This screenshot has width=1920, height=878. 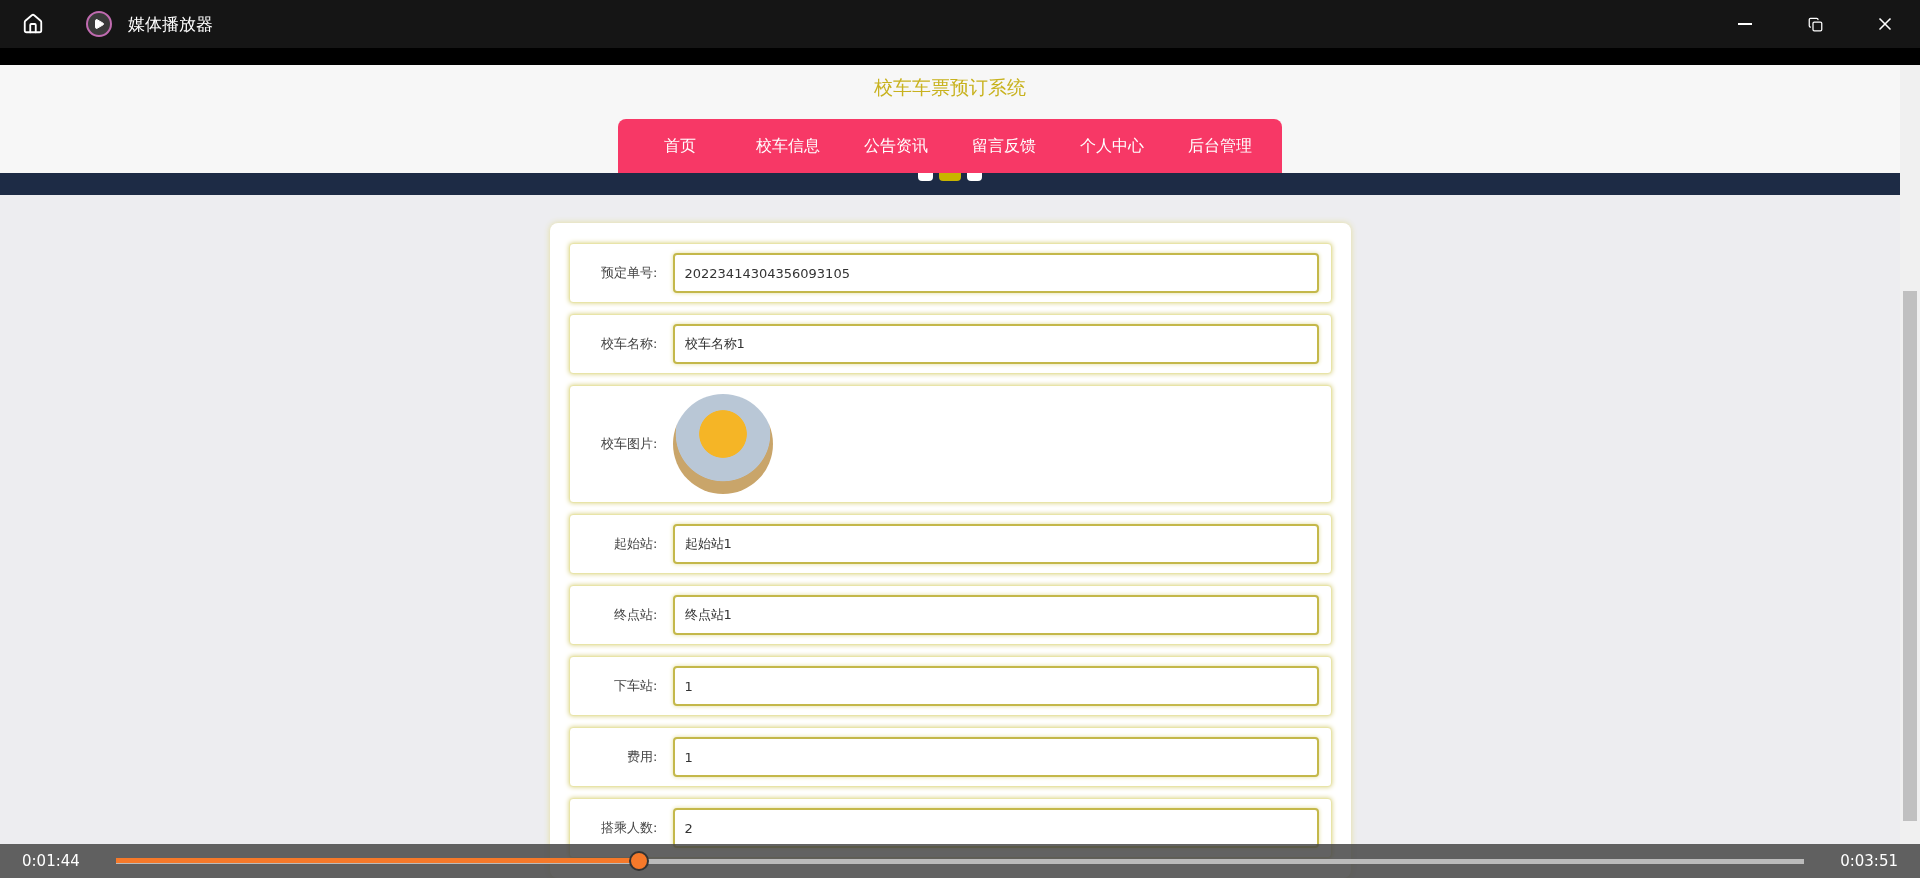 I want to click on restore-icon, so click(x=1815, y=24).